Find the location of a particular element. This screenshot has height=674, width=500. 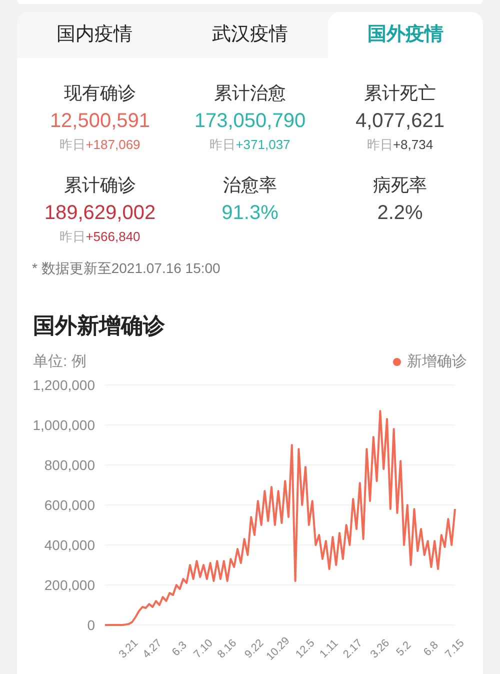

y-tick-label: 200,000 is located at coordinates (69, 584).